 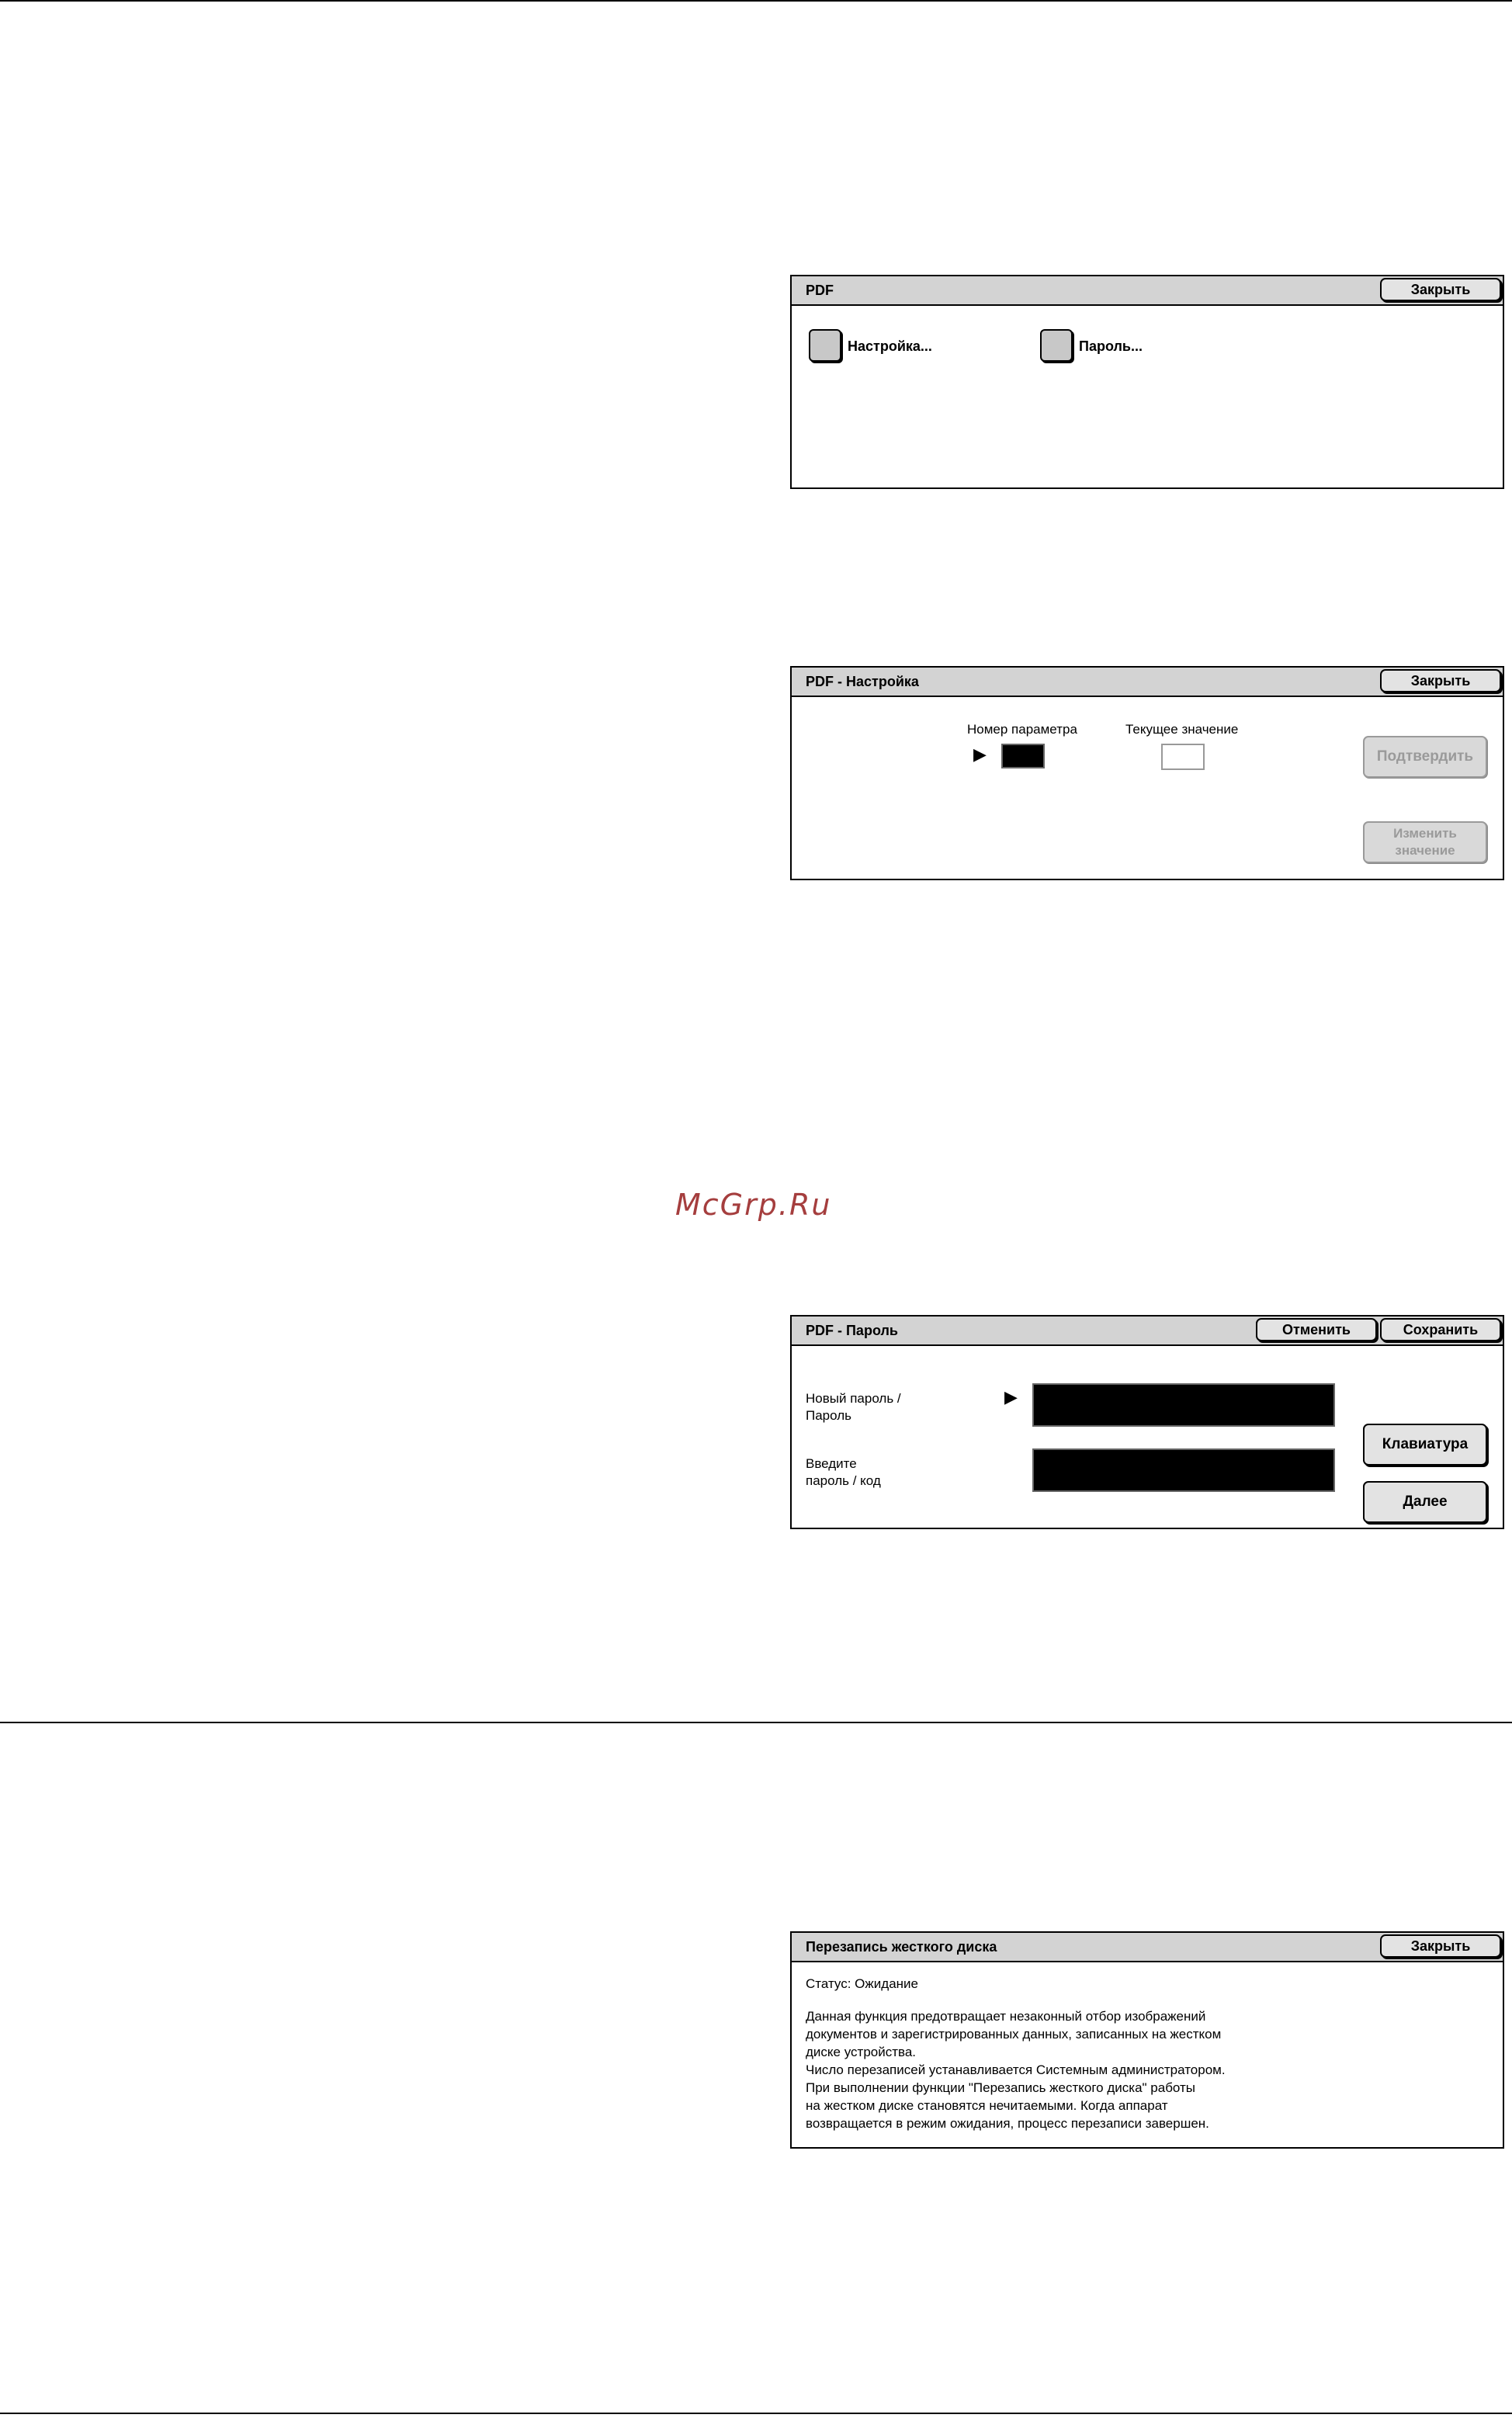 What do you see at coordinates (853, 1398) in the screenshot?
I see `new-password-label-line1: Новый пароль /` at bounding box center [853, 1398].